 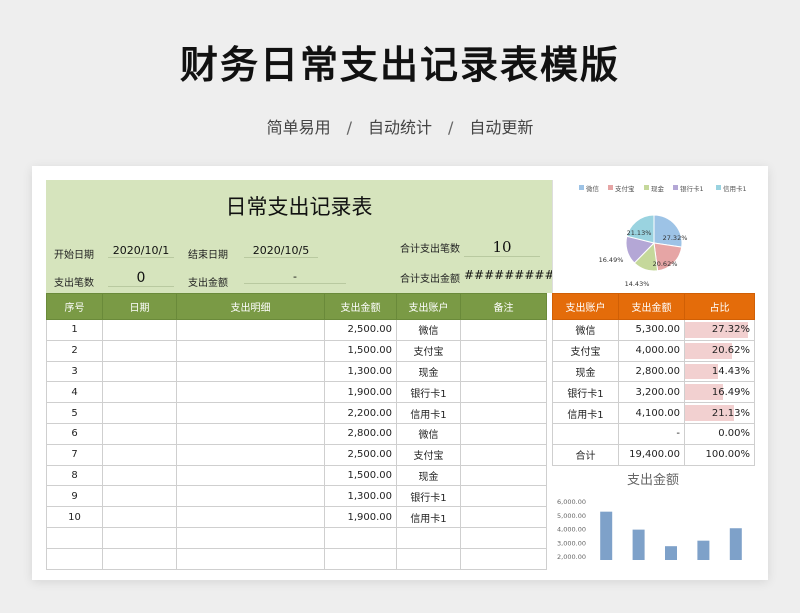 What do you see at coordinates (74, 517) in the screenshot?
I see `row-number: 10` at bounding box center [74, 517].